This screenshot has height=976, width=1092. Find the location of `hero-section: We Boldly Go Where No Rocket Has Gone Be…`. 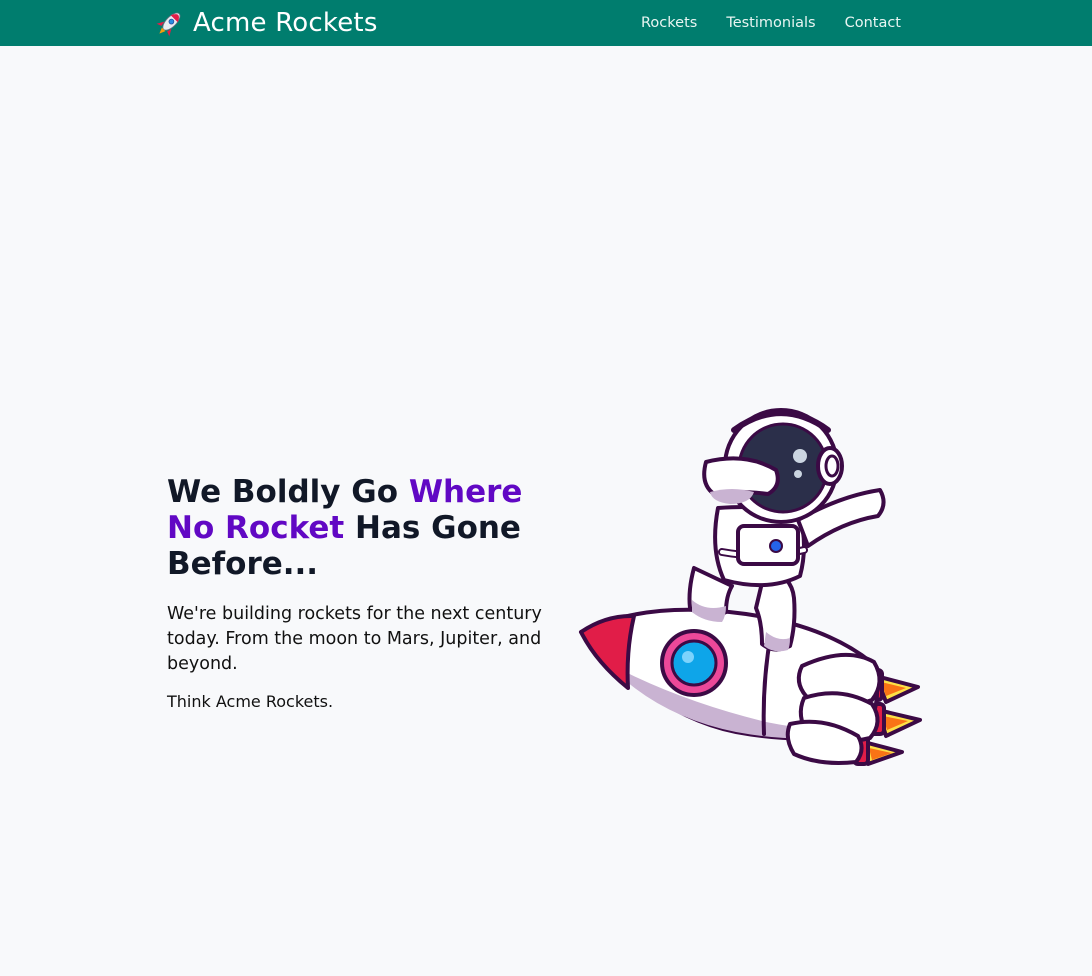

hero-section: We Boldly Go Where No Rocket Has Gone Be… is located at coordinates (357, 593).